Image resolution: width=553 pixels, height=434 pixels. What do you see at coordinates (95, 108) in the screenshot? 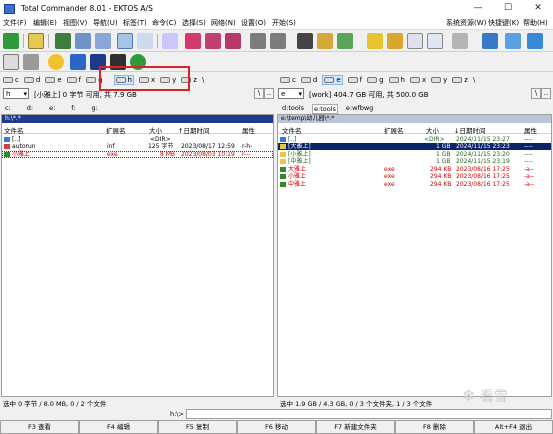
I see `left-tab: g:` at bounding box center [95, 108].